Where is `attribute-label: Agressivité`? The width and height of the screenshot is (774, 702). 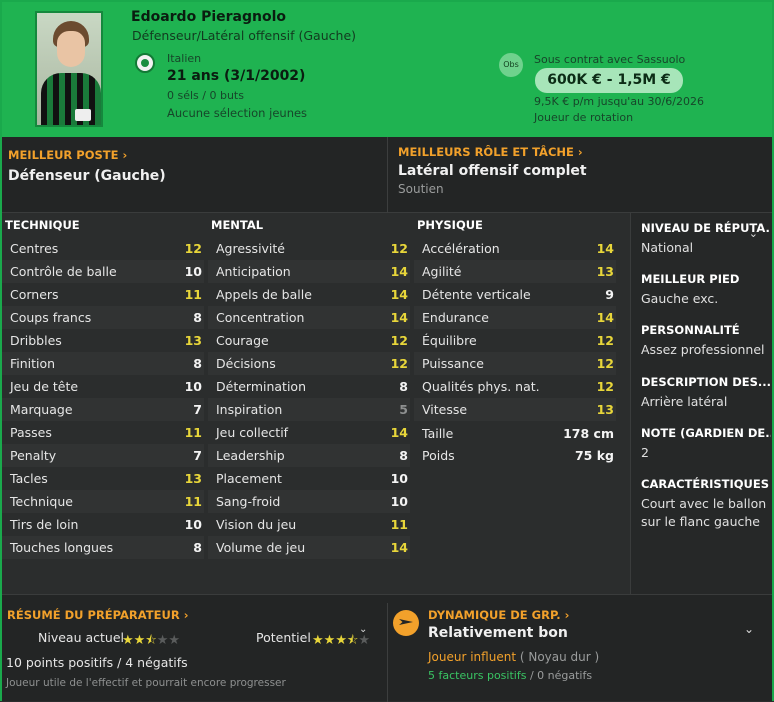
attribute-label: Agressivité is located at coordinates (251, 248).